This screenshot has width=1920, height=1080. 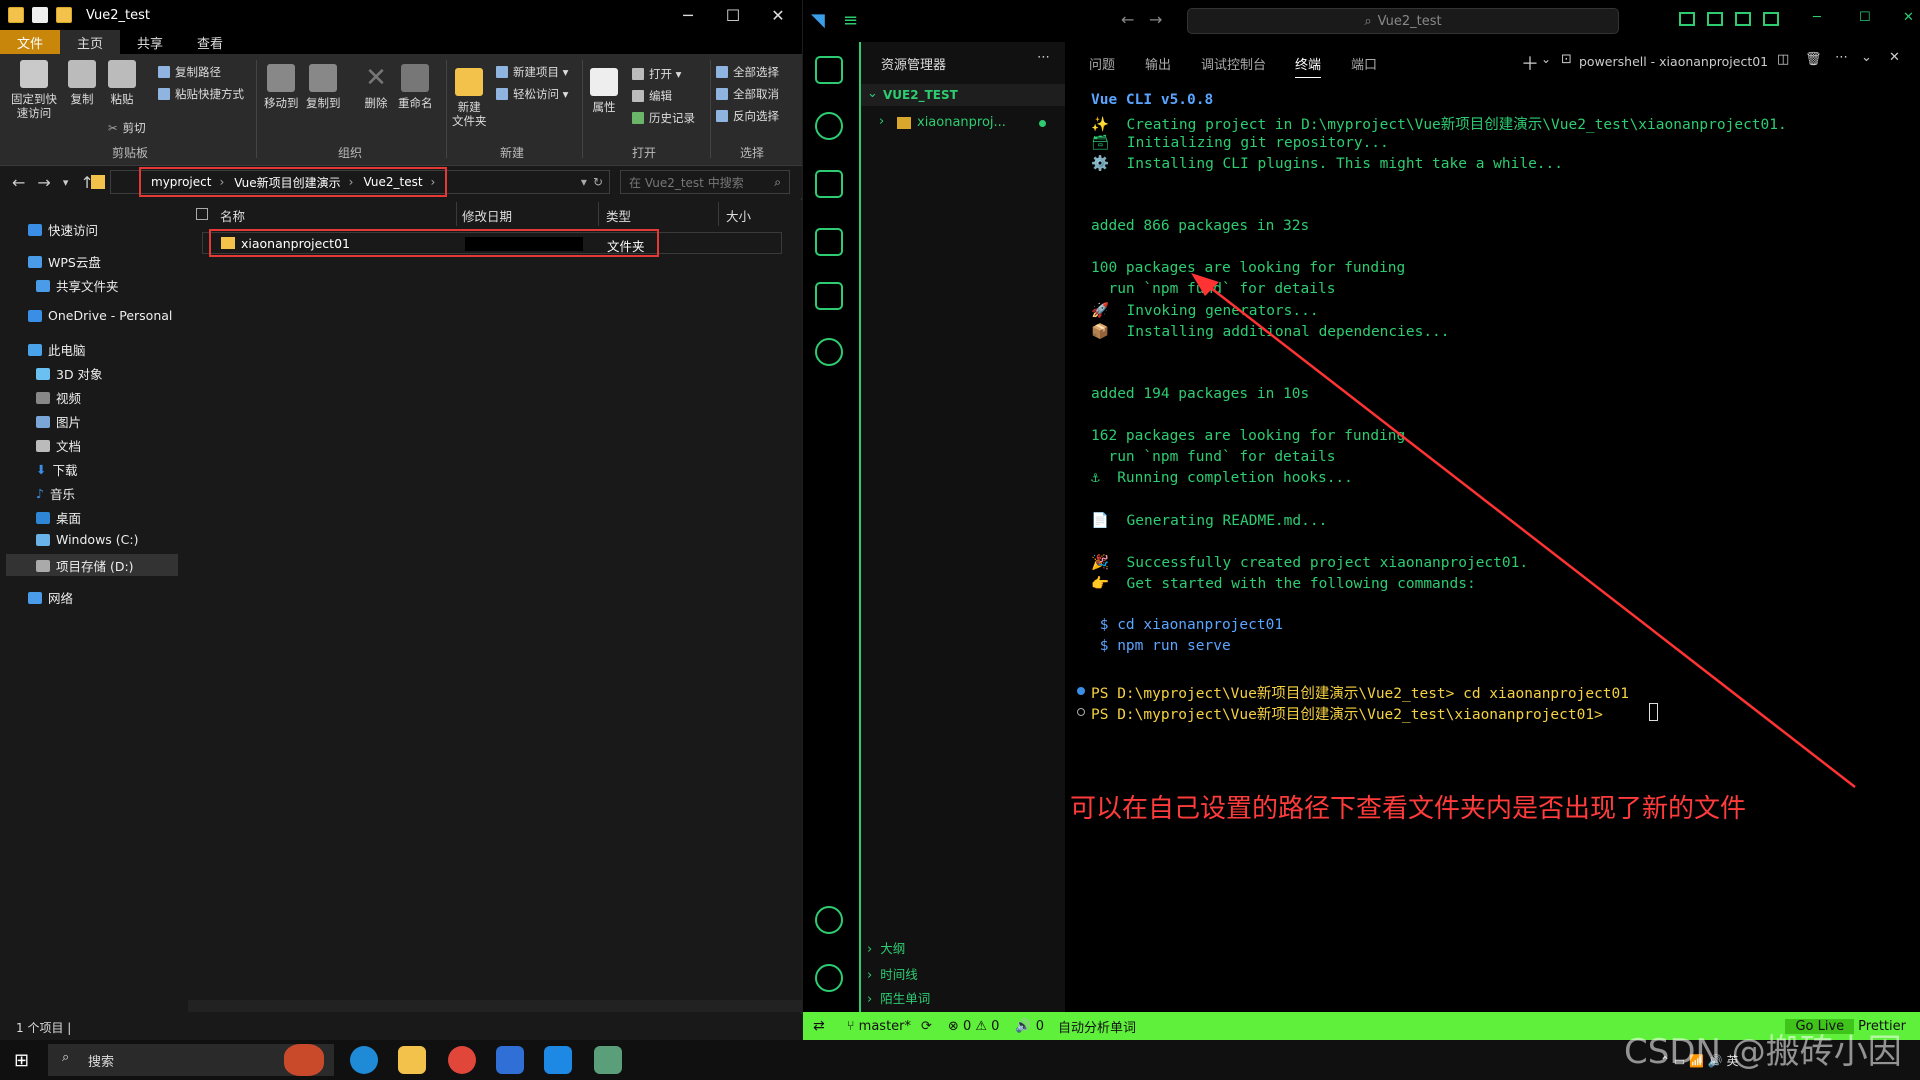 What do you see at coordinates (63, 229) in the screenshot?
I see `nav-item-quick-access: 快速访问` at bounding box center [63, 229].